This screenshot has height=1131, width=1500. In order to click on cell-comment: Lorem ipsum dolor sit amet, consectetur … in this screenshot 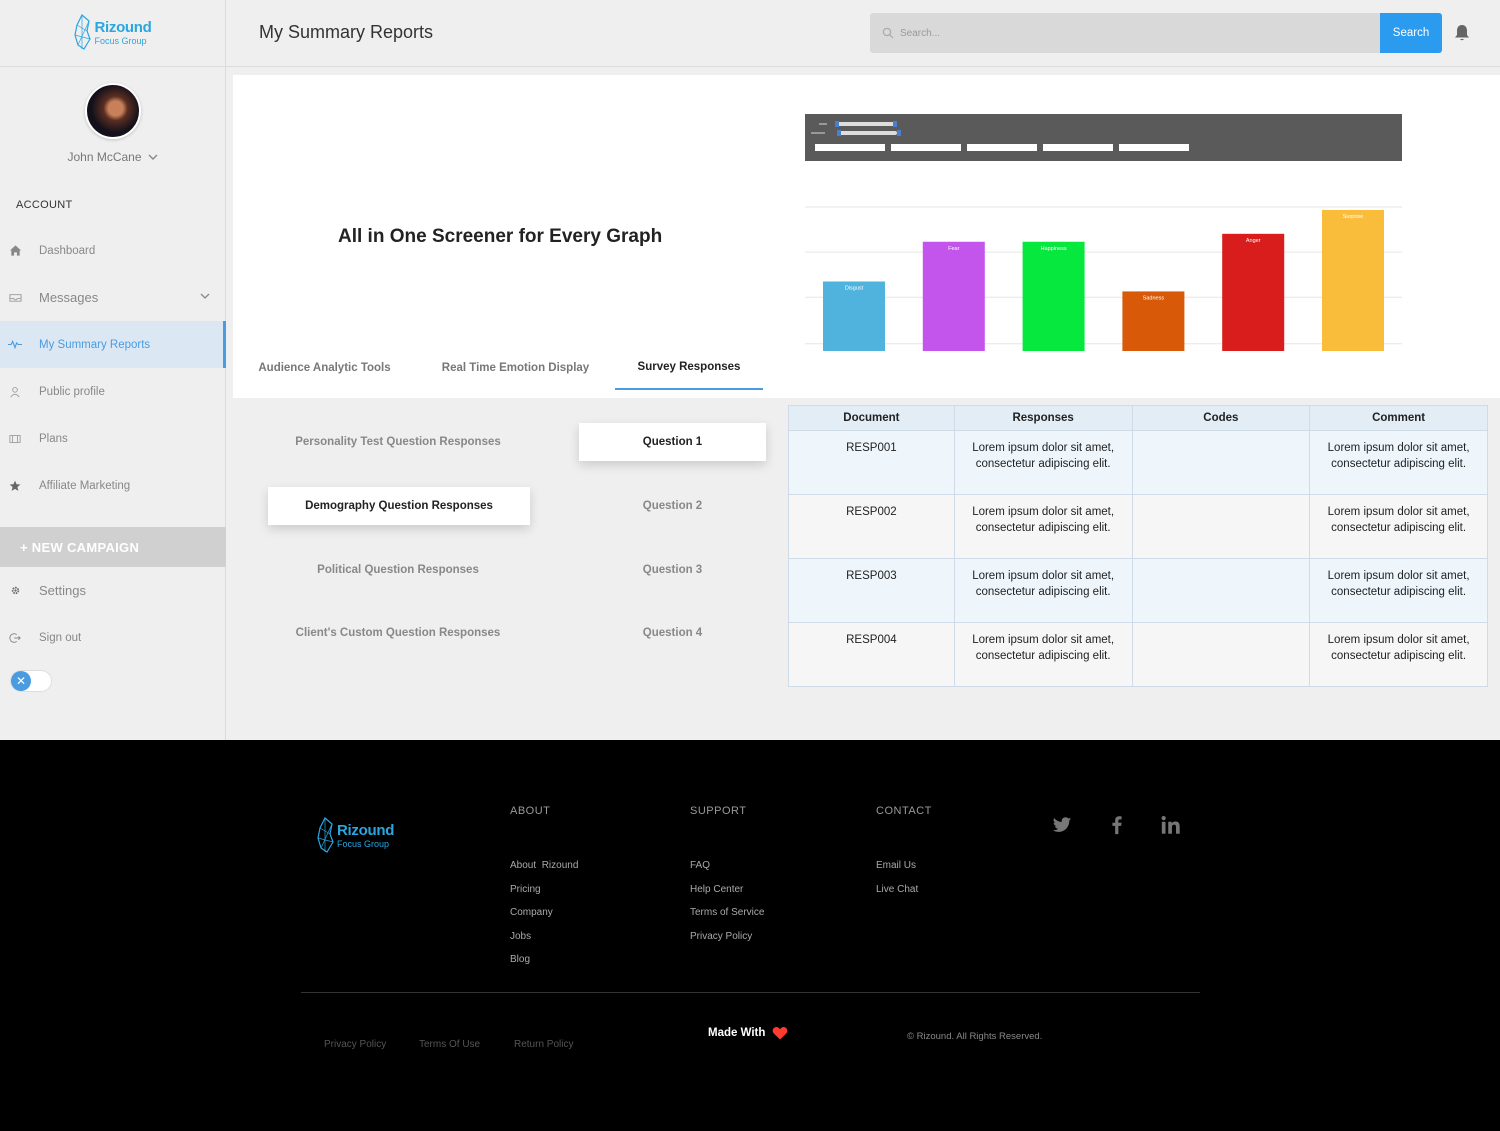, I will do `click(1398, 526)`.